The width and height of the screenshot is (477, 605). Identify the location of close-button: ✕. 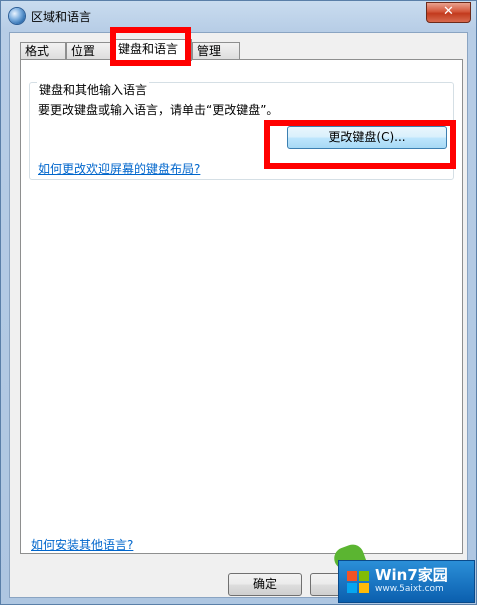
(448, 12).